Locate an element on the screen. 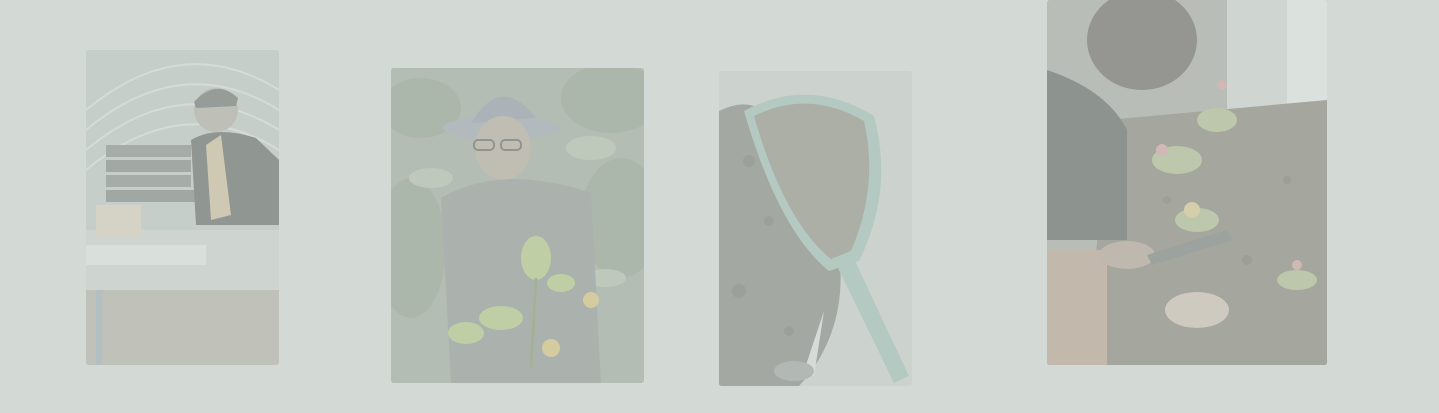  greenhouse-worker-image is located at coordinates (182, 207).